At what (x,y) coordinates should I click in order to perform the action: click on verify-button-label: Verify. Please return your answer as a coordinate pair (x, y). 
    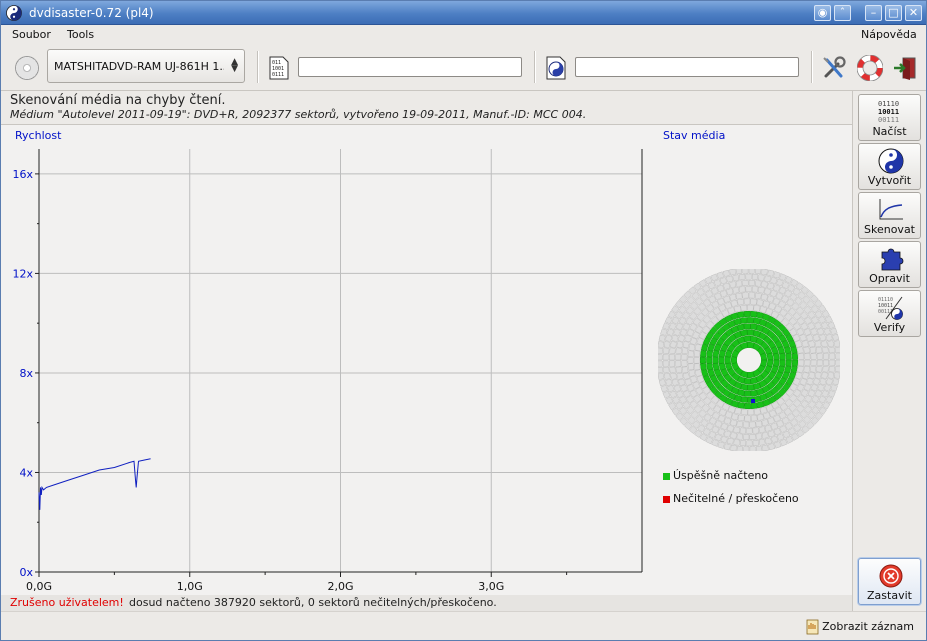
    Looking at the image, I should click on (889, 327).